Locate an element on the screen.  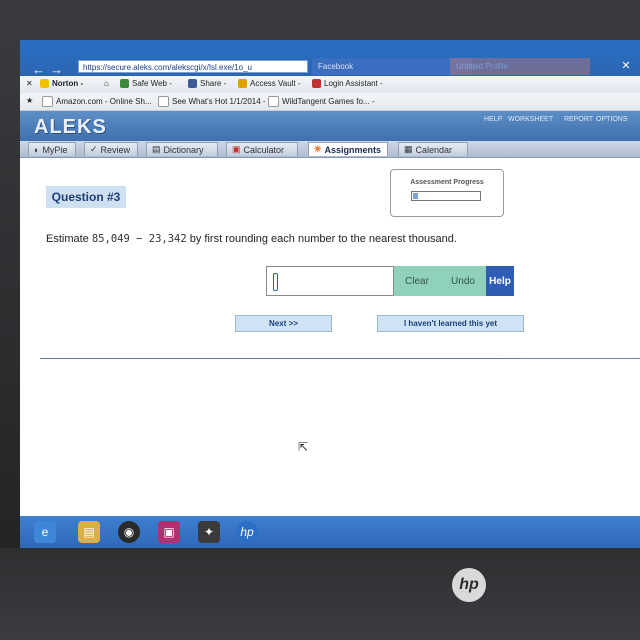
internet-explorer-icon: e is located at coordinates (45, 532).